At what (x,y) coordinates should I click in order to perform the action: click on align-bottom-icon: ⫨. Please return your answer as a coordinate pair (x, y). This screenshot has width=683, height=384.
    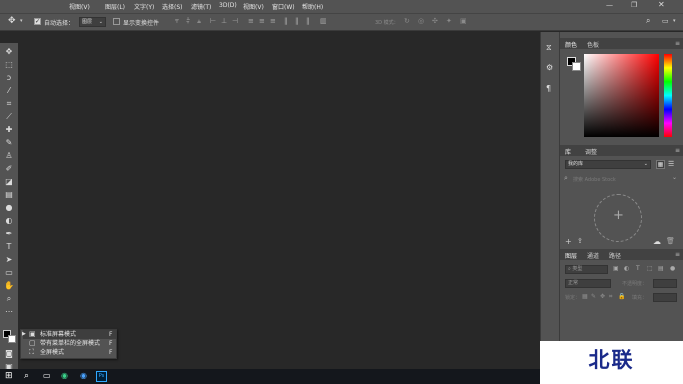
    Looking at the image, I should click on (199, 21).